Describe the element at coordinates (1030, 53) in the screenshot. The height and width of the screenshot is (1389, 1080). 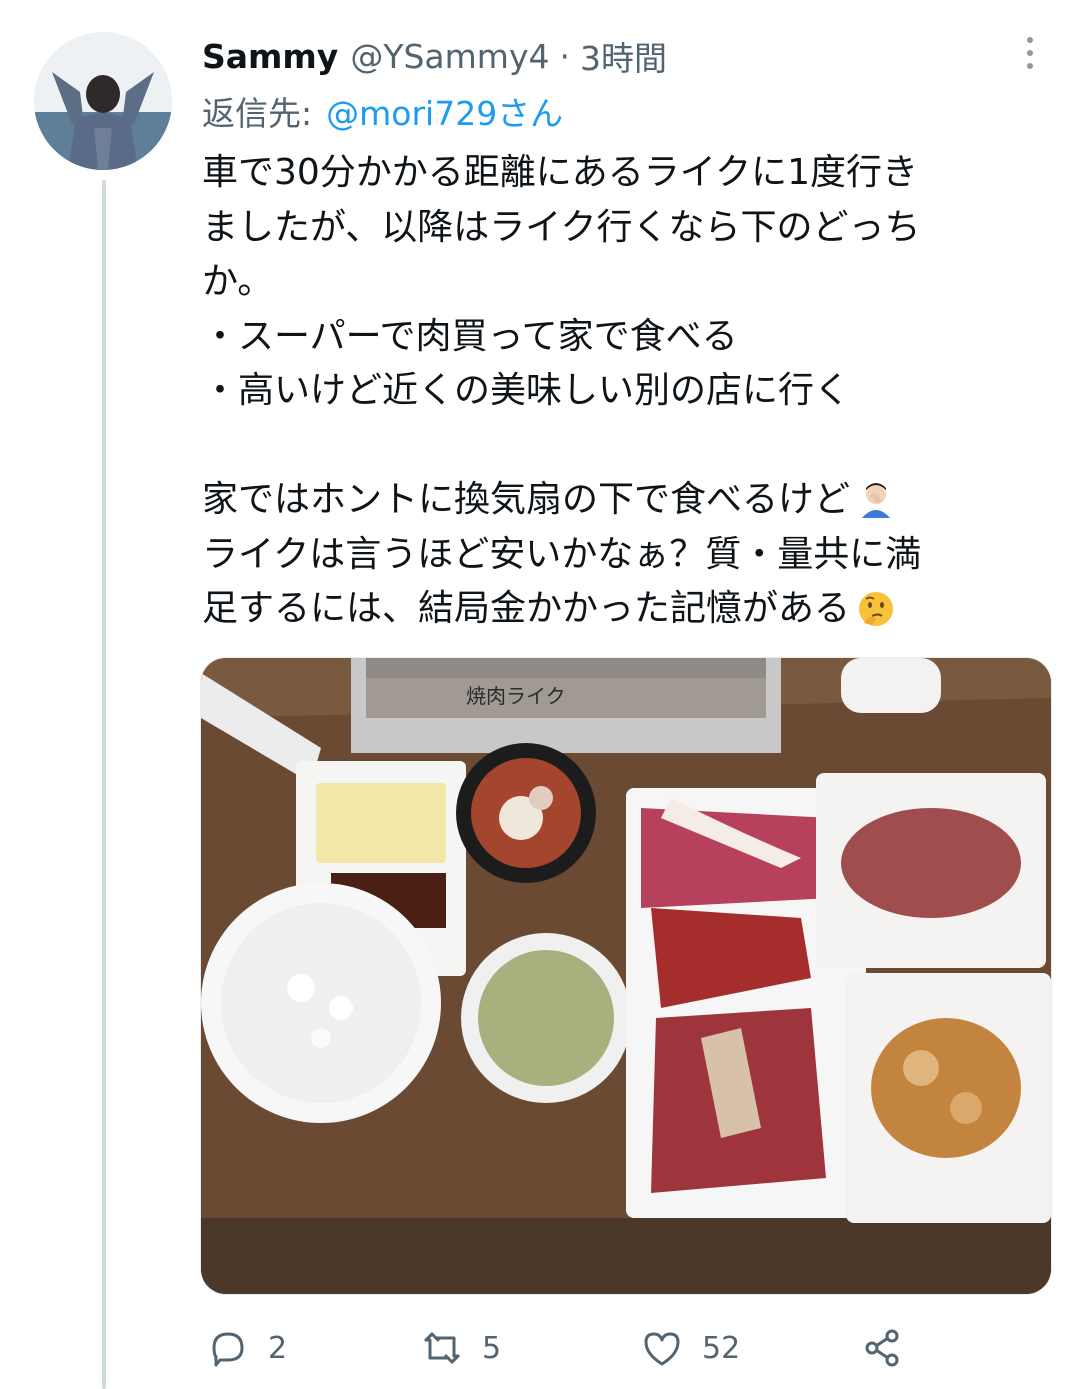
I see `more-options-icon` at that location.